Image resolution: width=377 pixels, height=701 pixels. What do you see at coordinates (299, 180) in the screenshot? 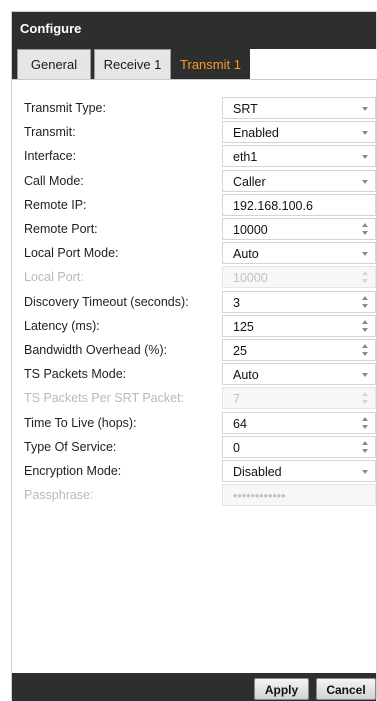
I see `call-mode-select: Caller` at bounding box center [299, 180].